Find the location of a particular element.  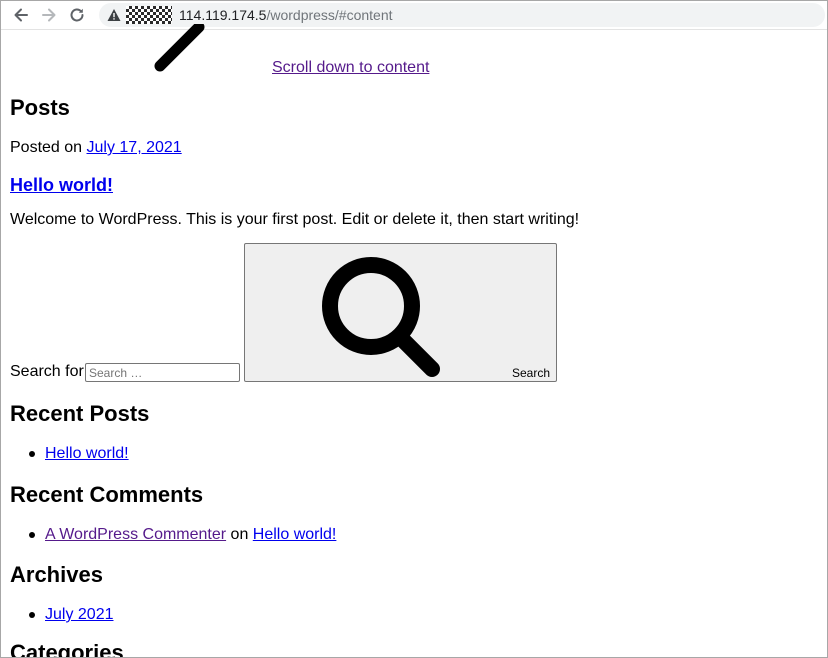

search-label: Search for: is located at coordinates (49, 371).